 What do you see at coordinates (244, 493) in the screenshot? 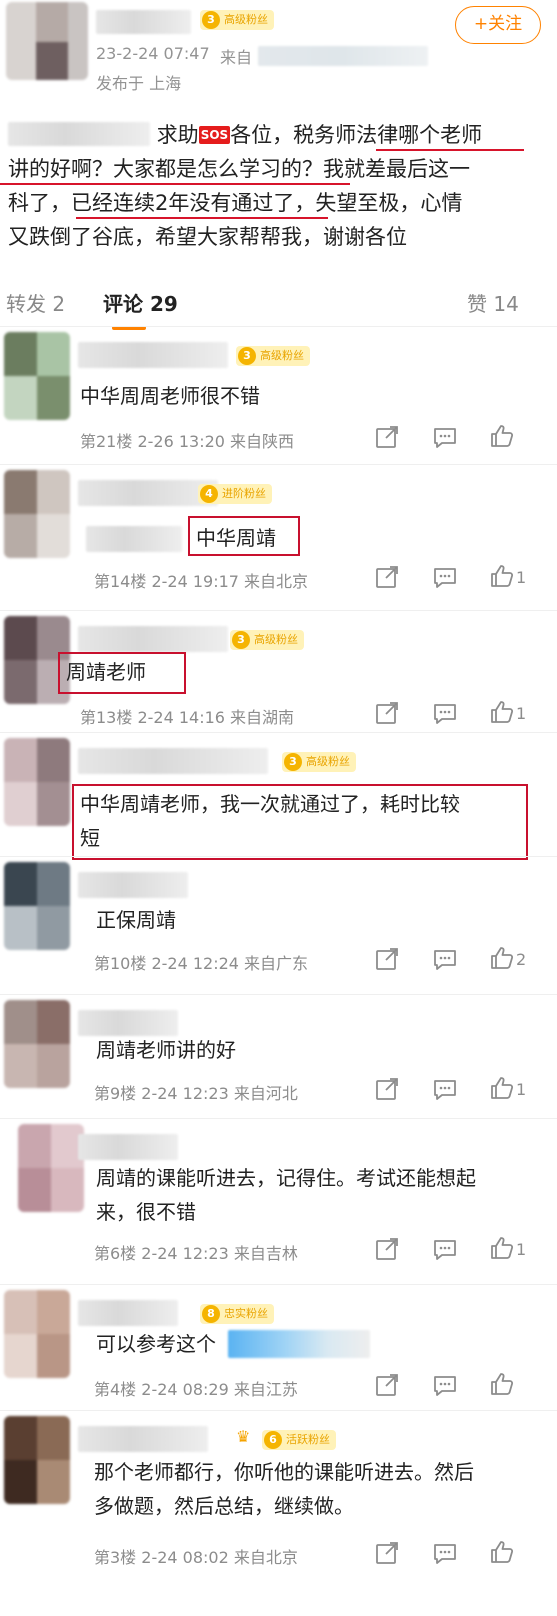
I see `fan-badge-label: 进阶粉丝` at bounding box center [244, 493].